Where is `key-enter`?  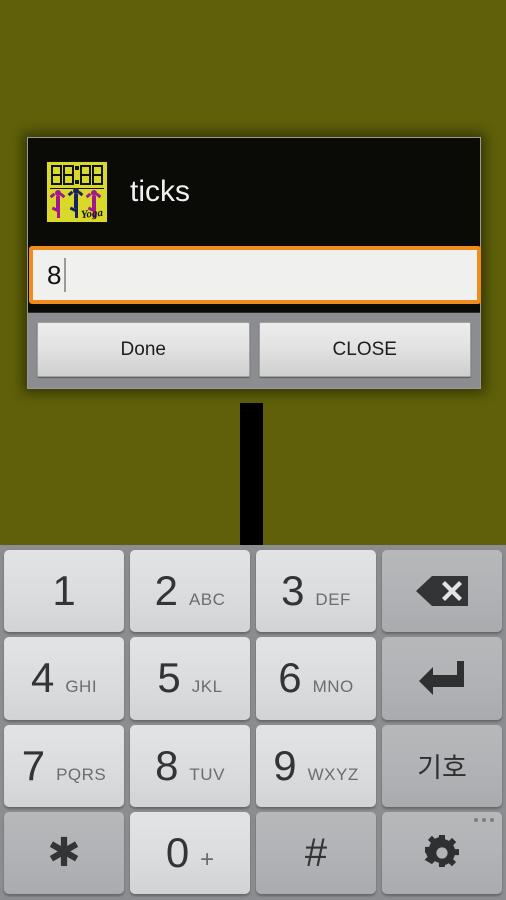
key-enter is located at coordinates (442, 678).